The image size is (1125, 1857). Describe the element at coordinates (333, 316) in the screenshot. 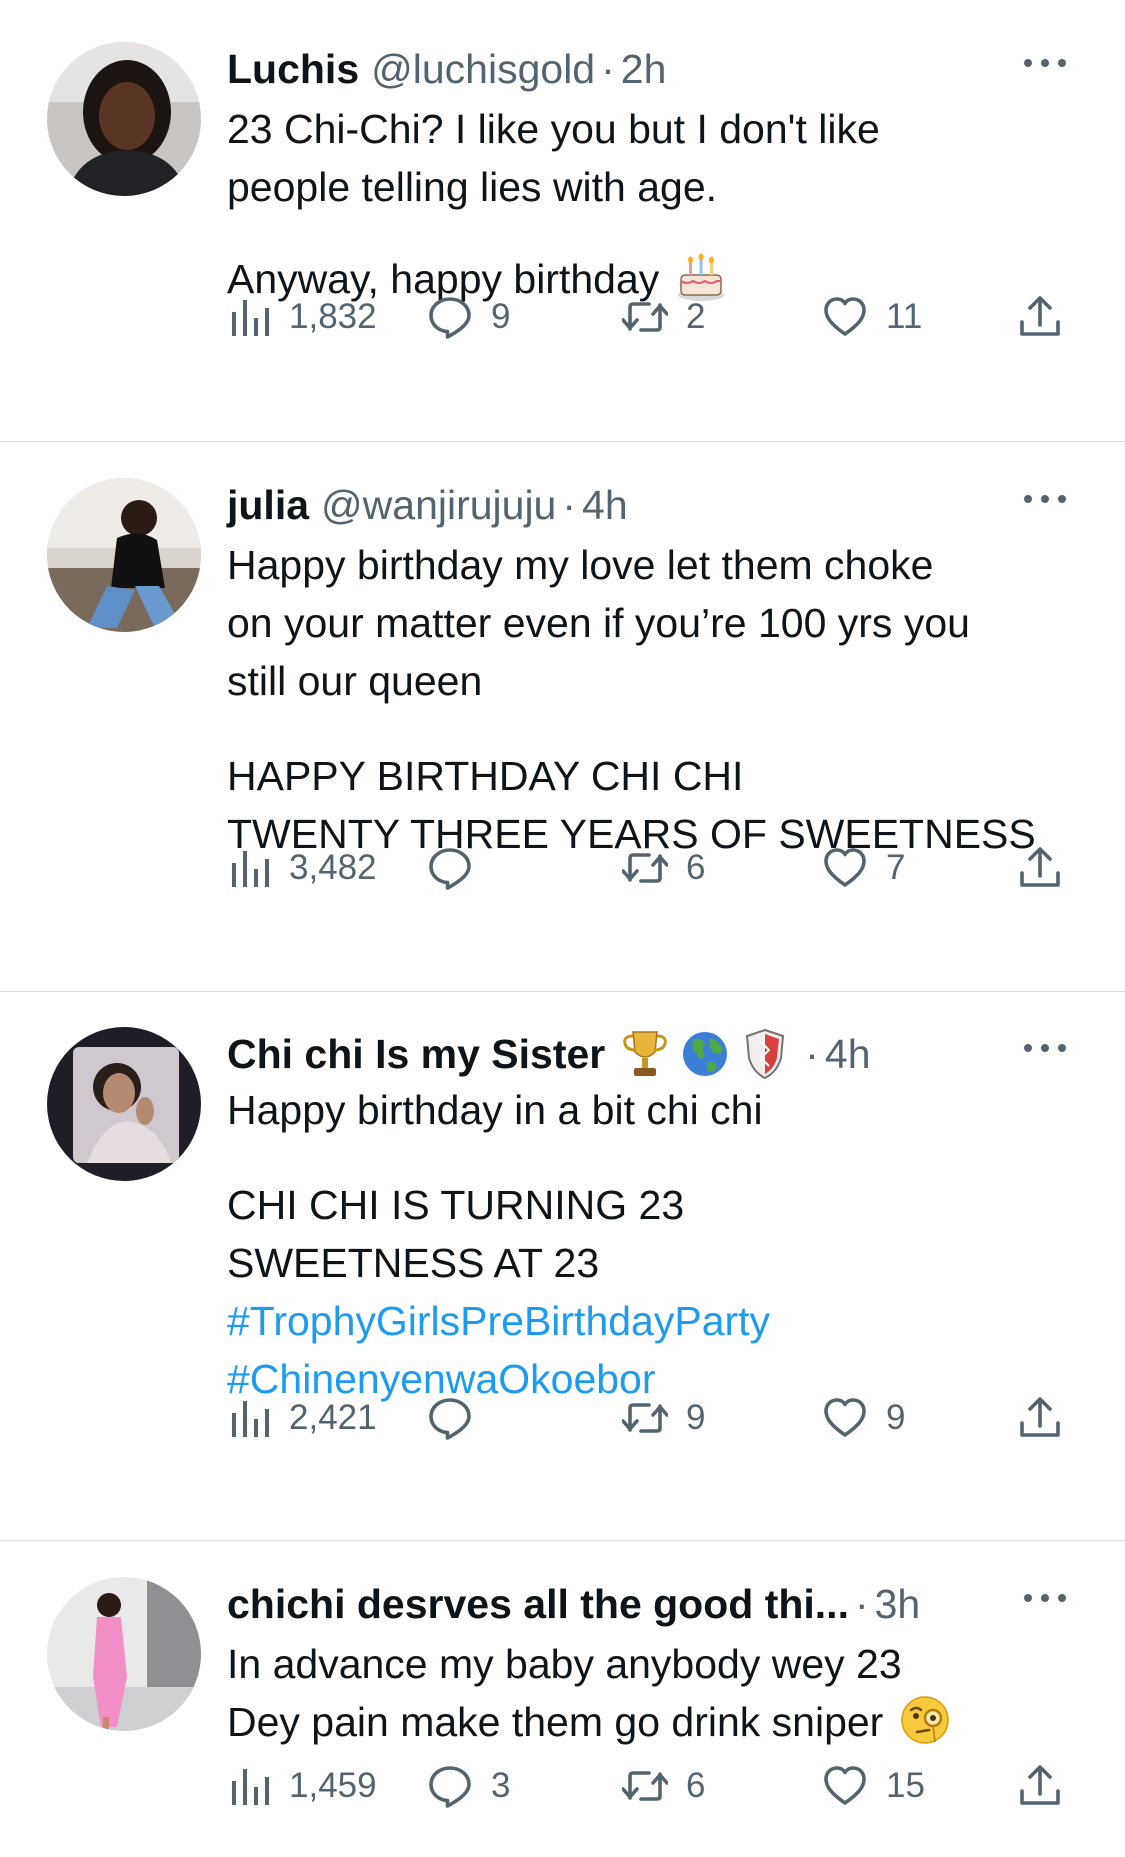

I see `views-count: 1,832` at that location.